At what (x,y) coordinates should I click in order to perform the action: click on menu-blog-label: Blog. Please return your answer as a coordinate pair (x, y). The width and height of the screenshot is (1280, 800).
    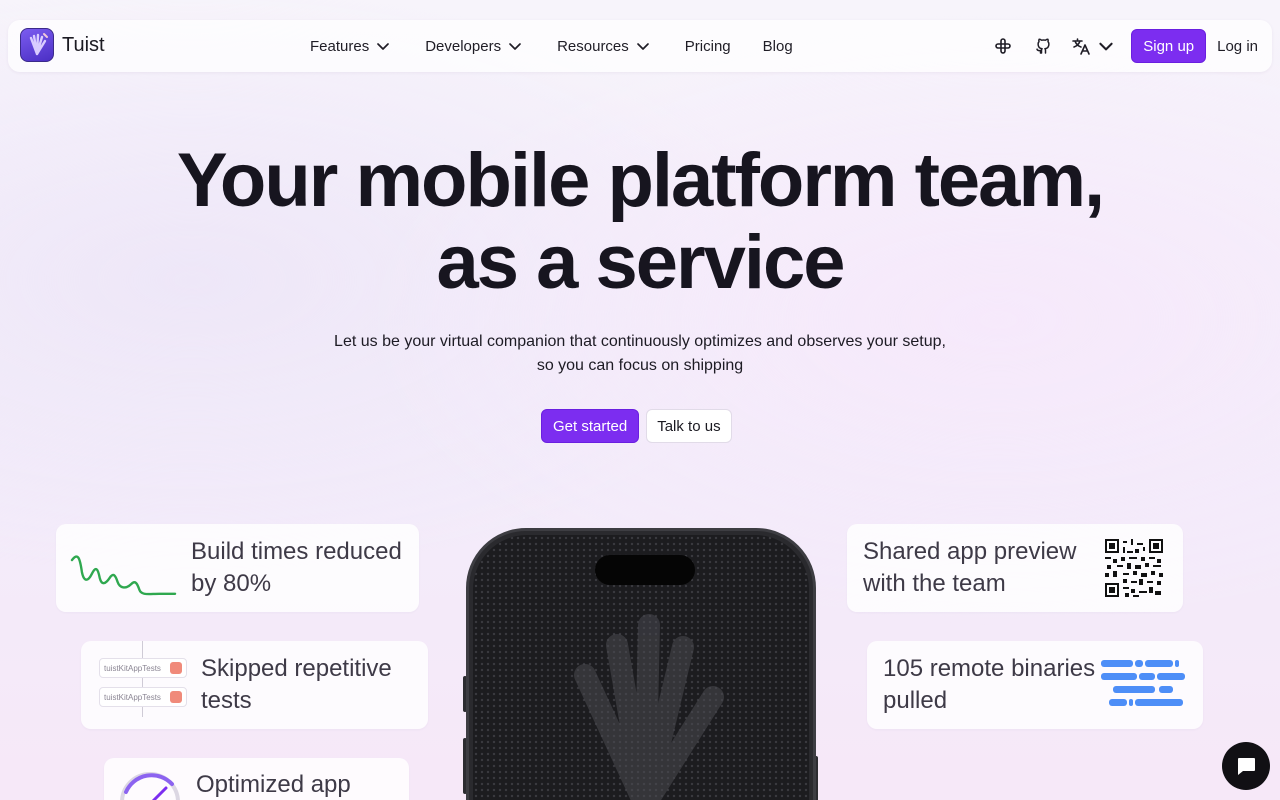
    Looking at the image, I should click on (777, 46).